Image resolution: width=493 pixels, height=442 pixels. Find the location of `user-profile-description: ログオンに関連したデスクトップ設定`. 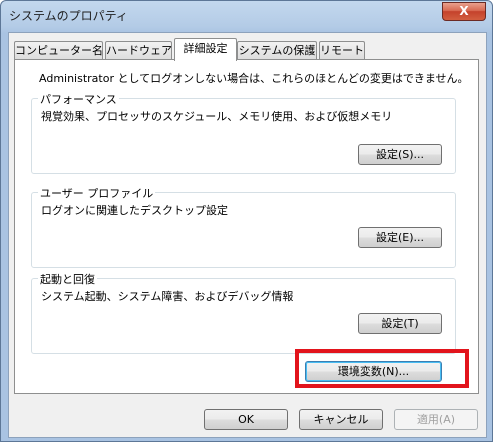

user-profile-description: ログオンに関連したデスクトップ設定 is located at coordinates (134, 210).